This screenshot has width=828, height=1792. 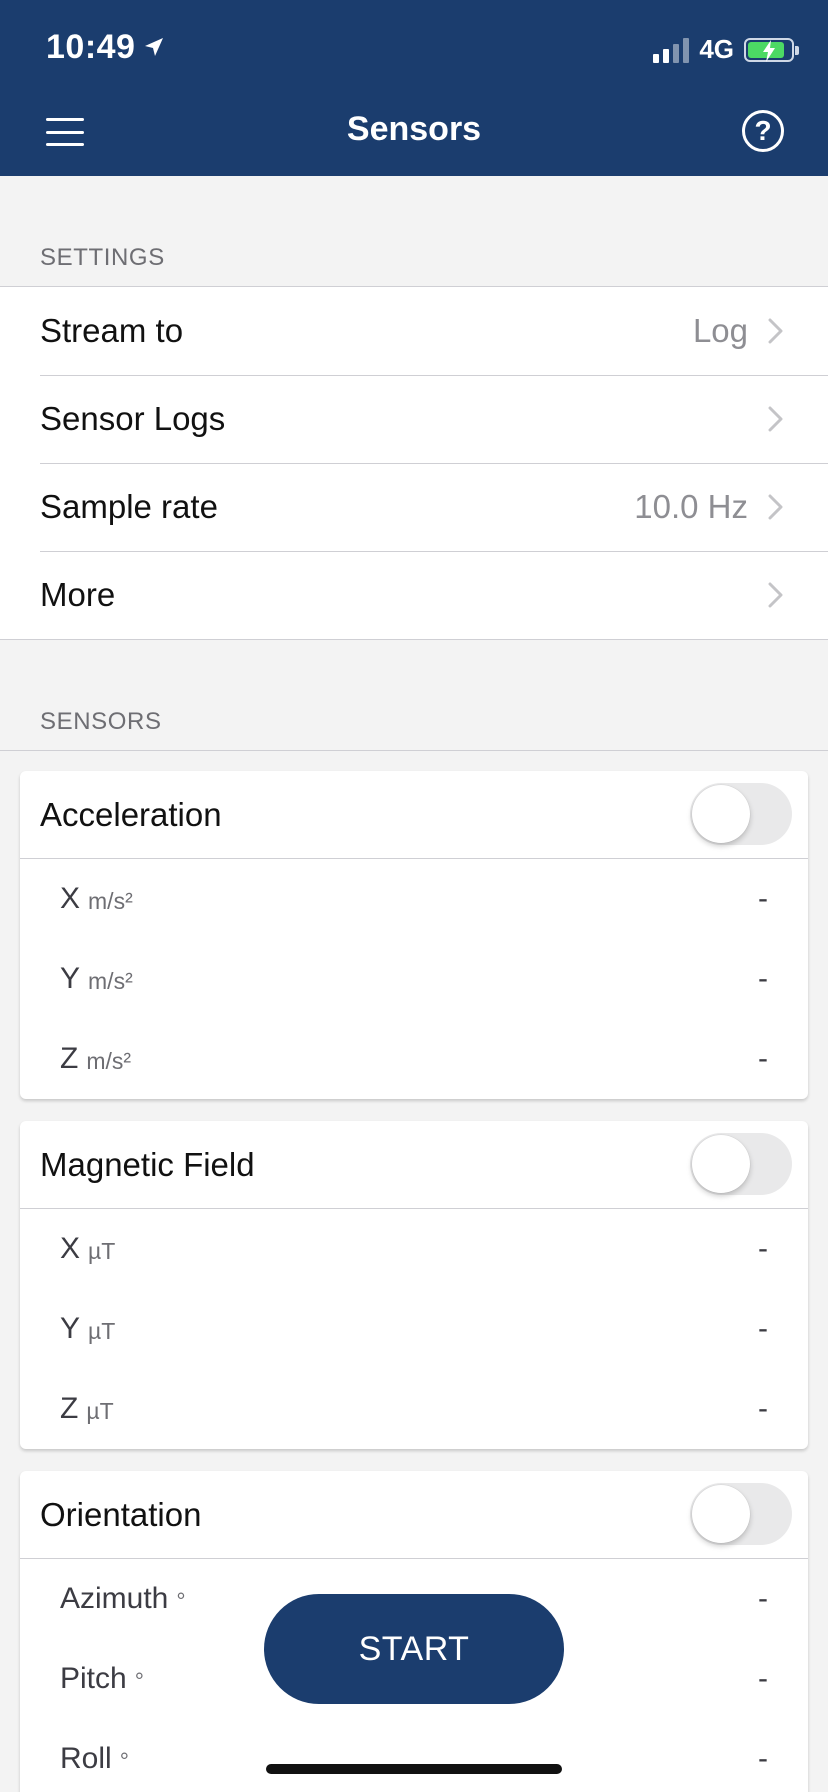 I want to click on sensors-heading: SENSORS, so click(x=101, y=721).